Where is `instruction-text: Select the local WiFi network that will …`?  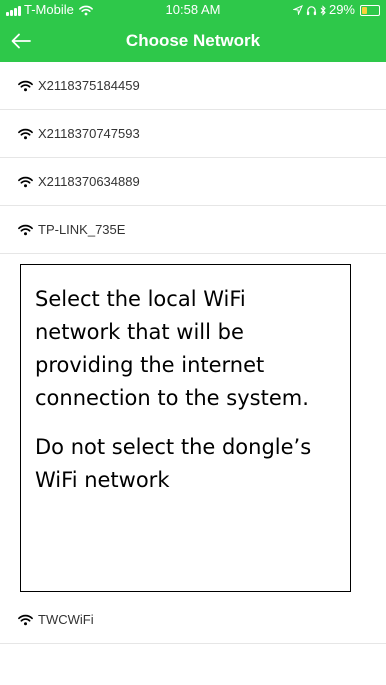
instruction-text: Select the local WiFi network that will … is located at coordinates (172, 348).